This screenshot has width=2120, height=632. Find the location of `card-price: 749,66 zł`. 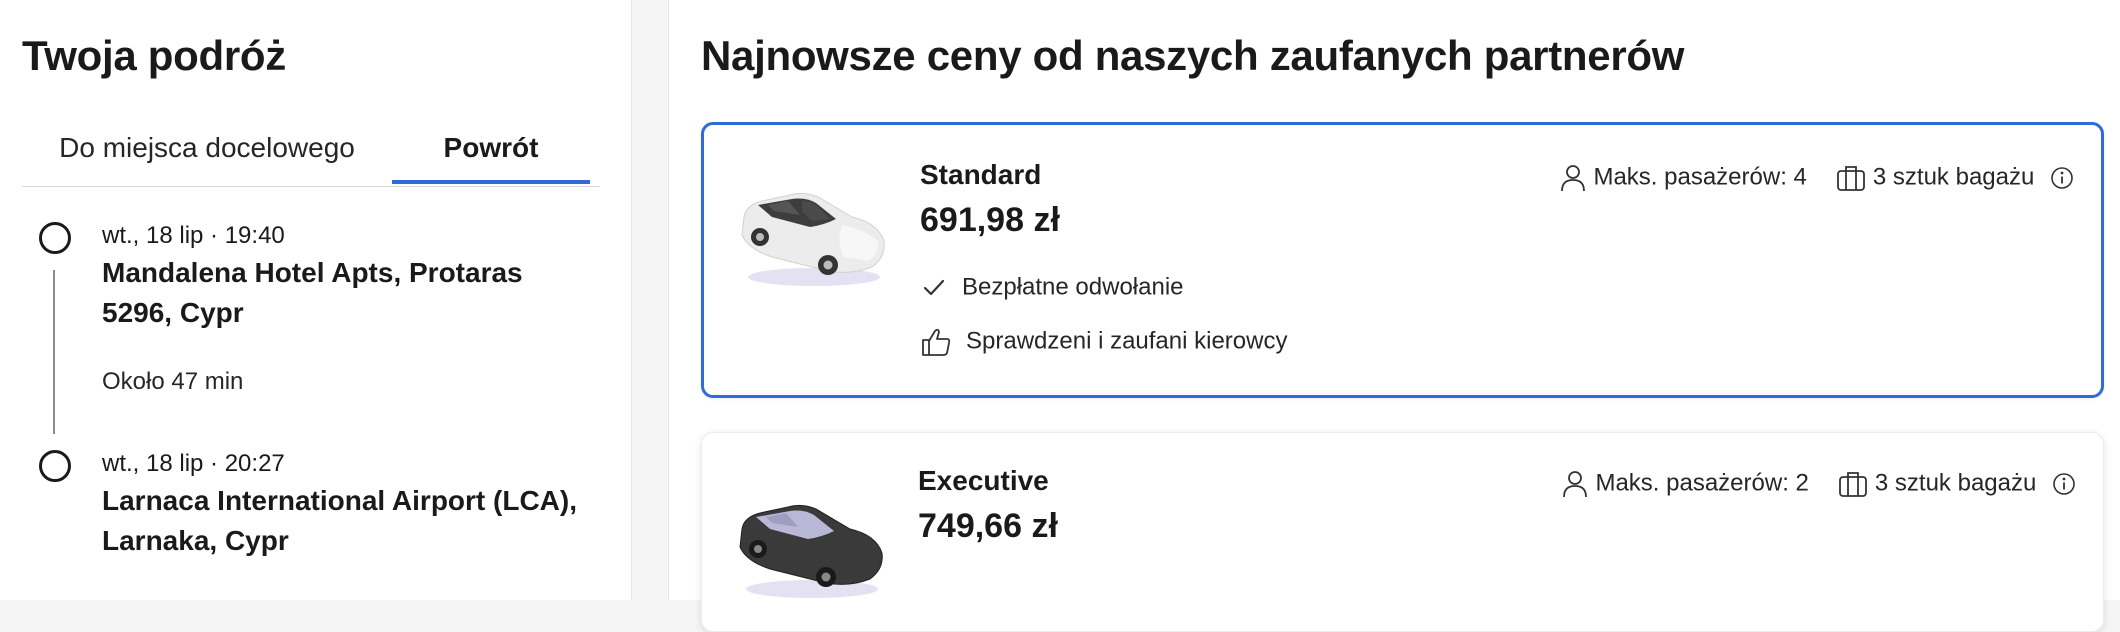

card-price: 749,66 zł is located at coordinates (988, 526).